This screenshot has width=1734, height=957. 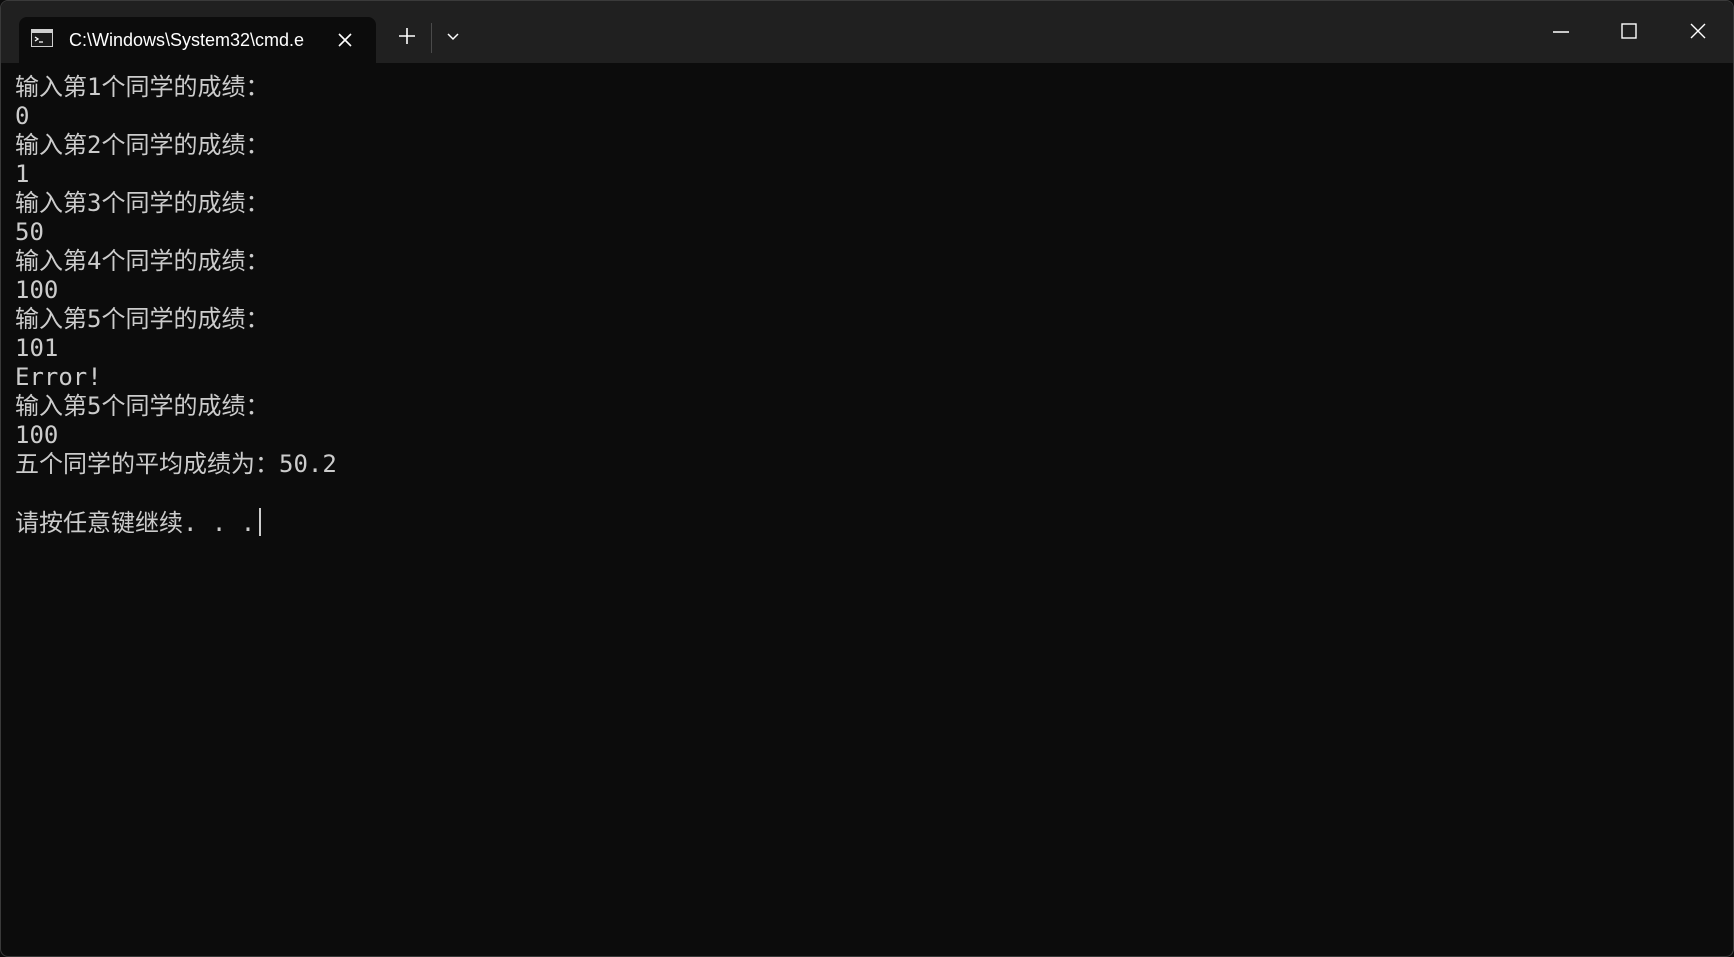 What do you see at coordinates (22, 174) in the screenshot?
I see `console-line: 1` at bounding box center [22, 174].